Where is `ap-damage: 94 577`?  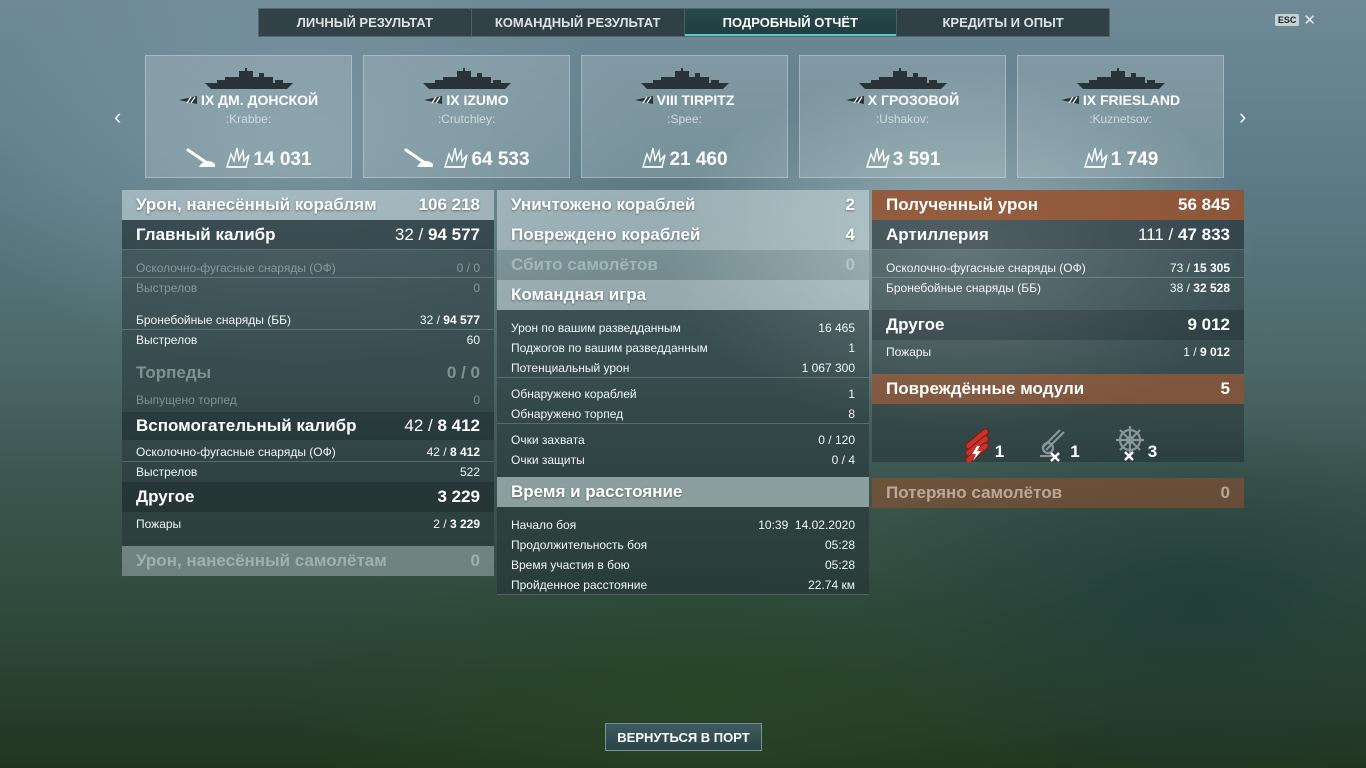
ap-damage: 94 577 is located at coordinates (461, 319).